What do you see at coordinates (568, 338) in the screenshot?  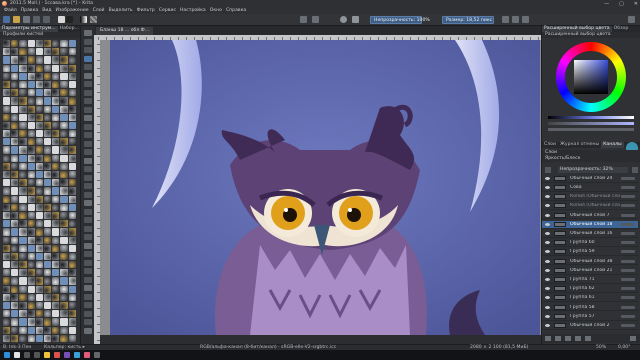 I see `move-layer-up-icon` at bounding box center [568, 338].